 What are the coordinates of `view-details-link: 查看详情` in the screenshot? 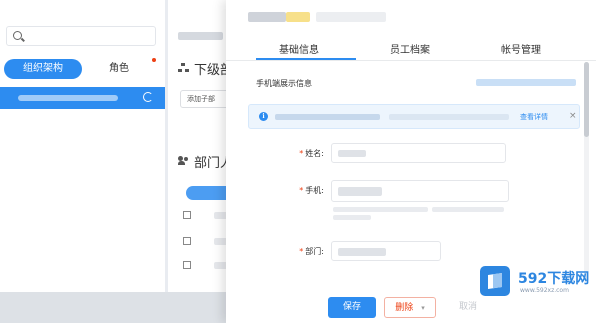 It's located at (534, 117).